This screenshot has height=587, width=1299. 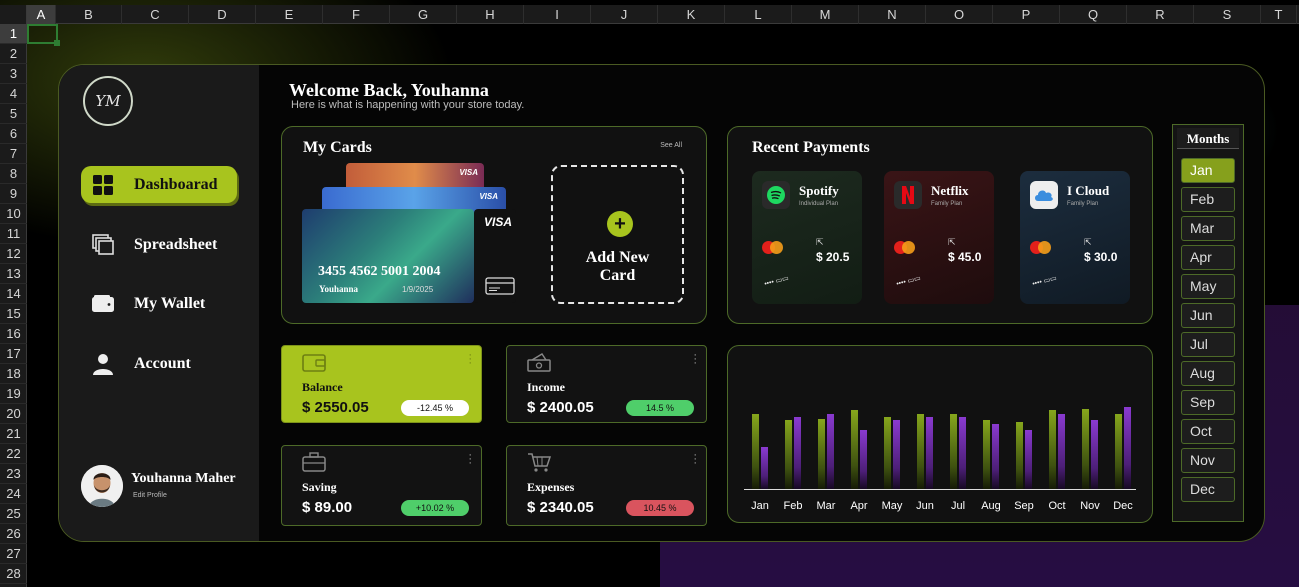 What do you see at coordinates (13, 214) in the screenshot?
I see `row-header: 10` at bounding box center [13, 214].